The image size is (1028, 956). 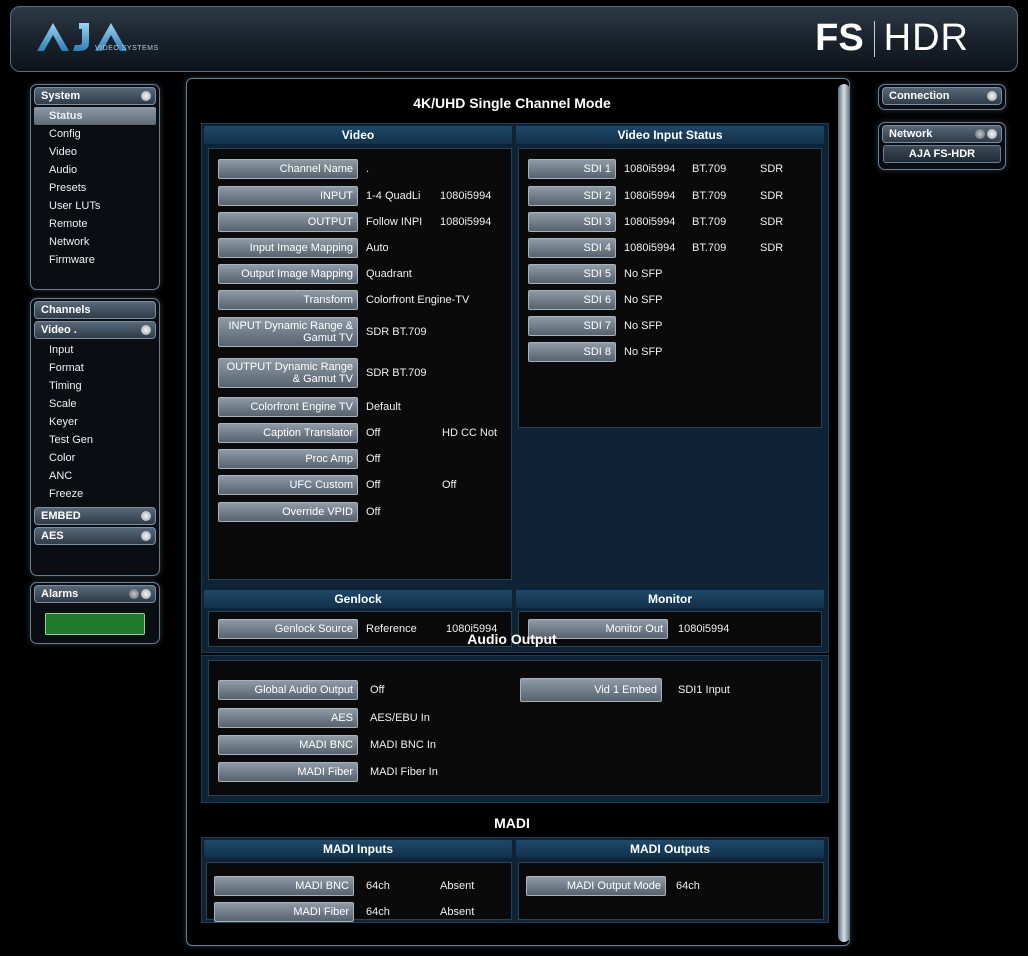 I want to click on transform-button: Transform, so click(x=288, y=300).